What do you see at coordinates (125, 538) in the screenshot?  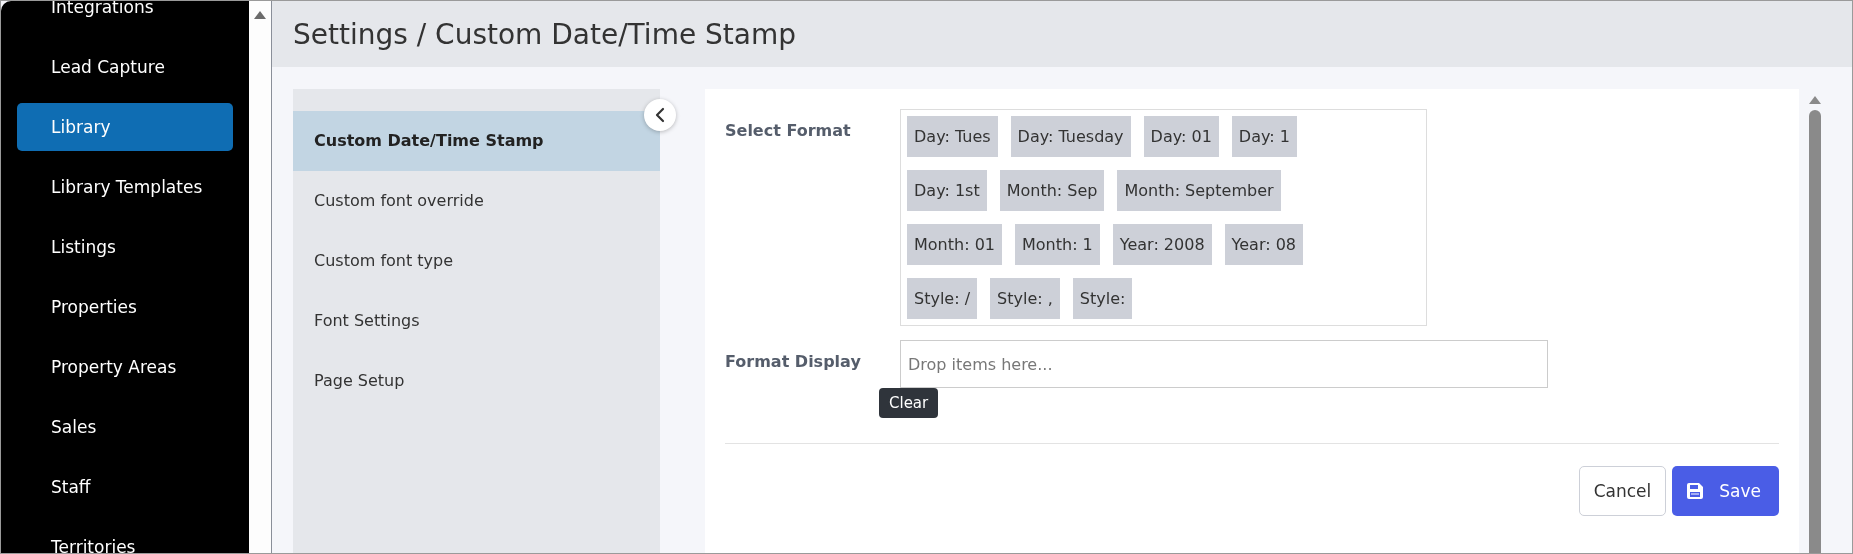 I see `sidebar-item: Territories` at bounding box center [125, 538].